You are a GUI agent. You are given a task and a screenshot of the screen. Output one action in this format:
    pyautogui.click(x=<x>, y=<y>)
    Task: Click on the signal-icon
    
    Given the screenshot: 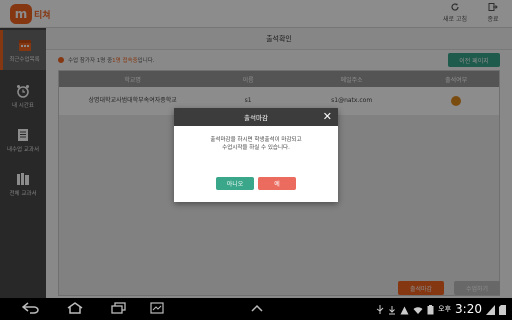 What is the action you would take?
    pyautogui.click(x=490, y=309)
    